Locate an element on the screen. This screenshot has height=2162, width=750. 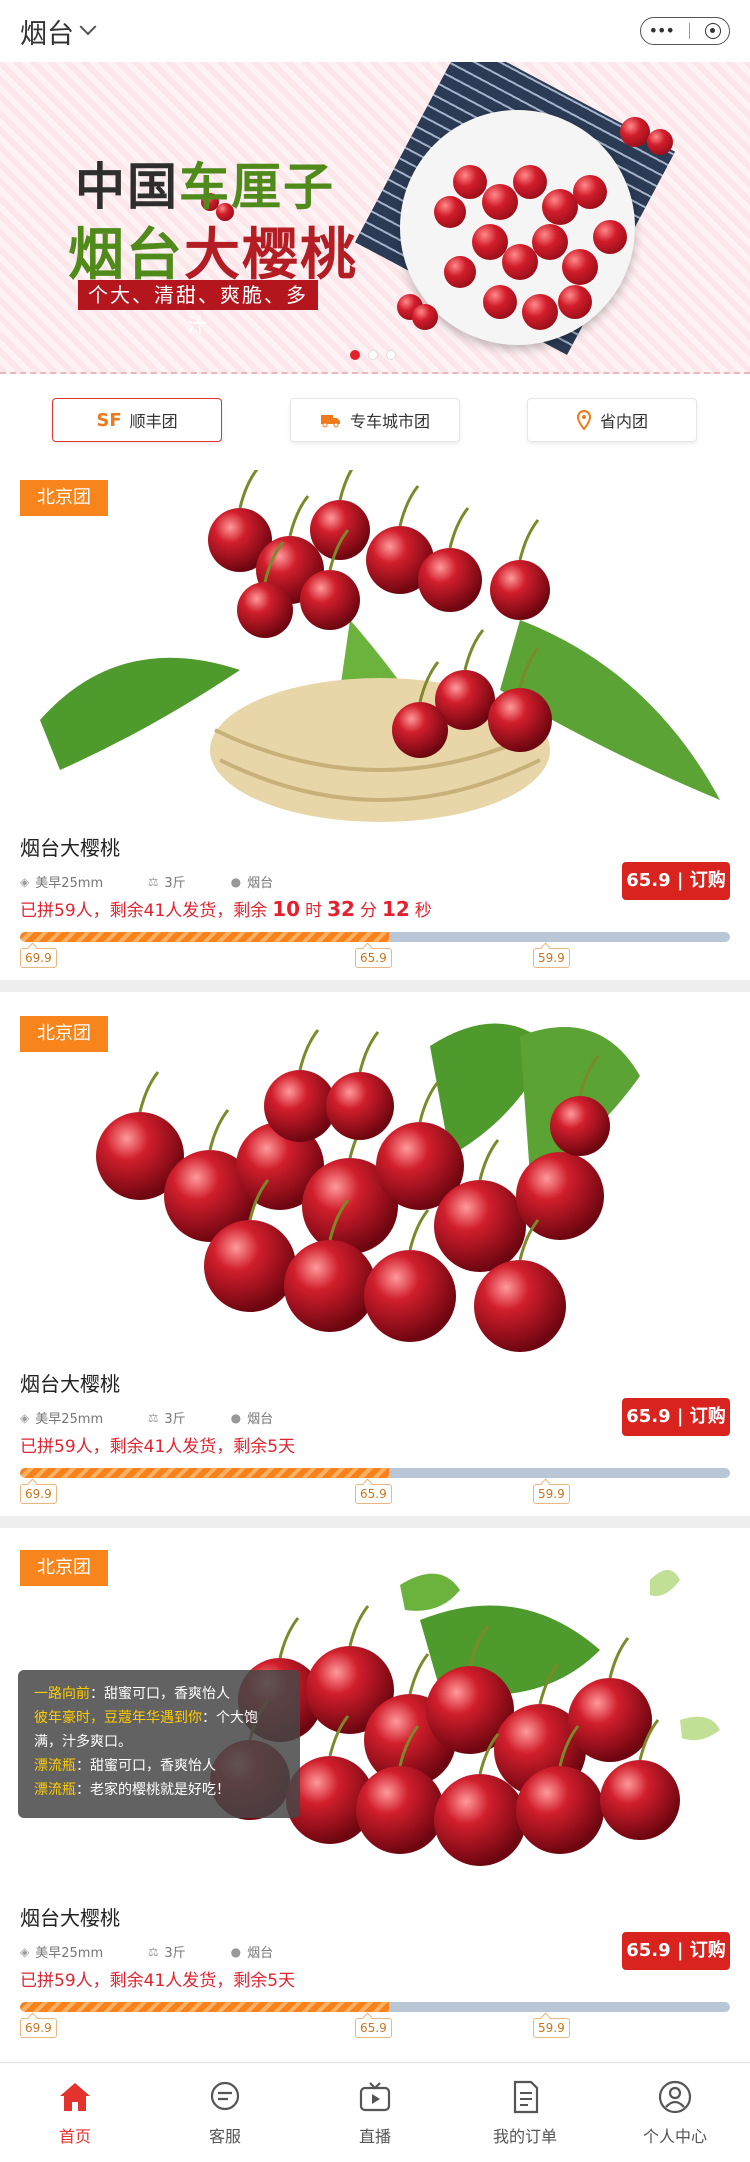
tab-city-truck: 专车城市团 is located at coordinates (375, 420).